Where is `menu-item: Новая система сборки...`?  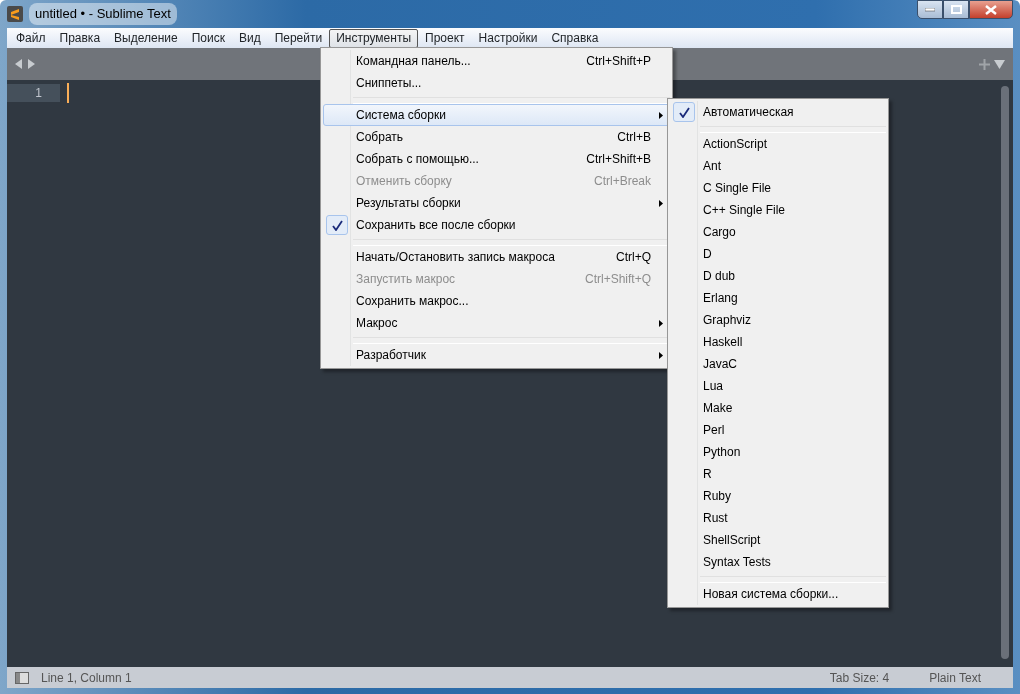
menu-item: Новая система сборки... is located at coordinates (778, 594).